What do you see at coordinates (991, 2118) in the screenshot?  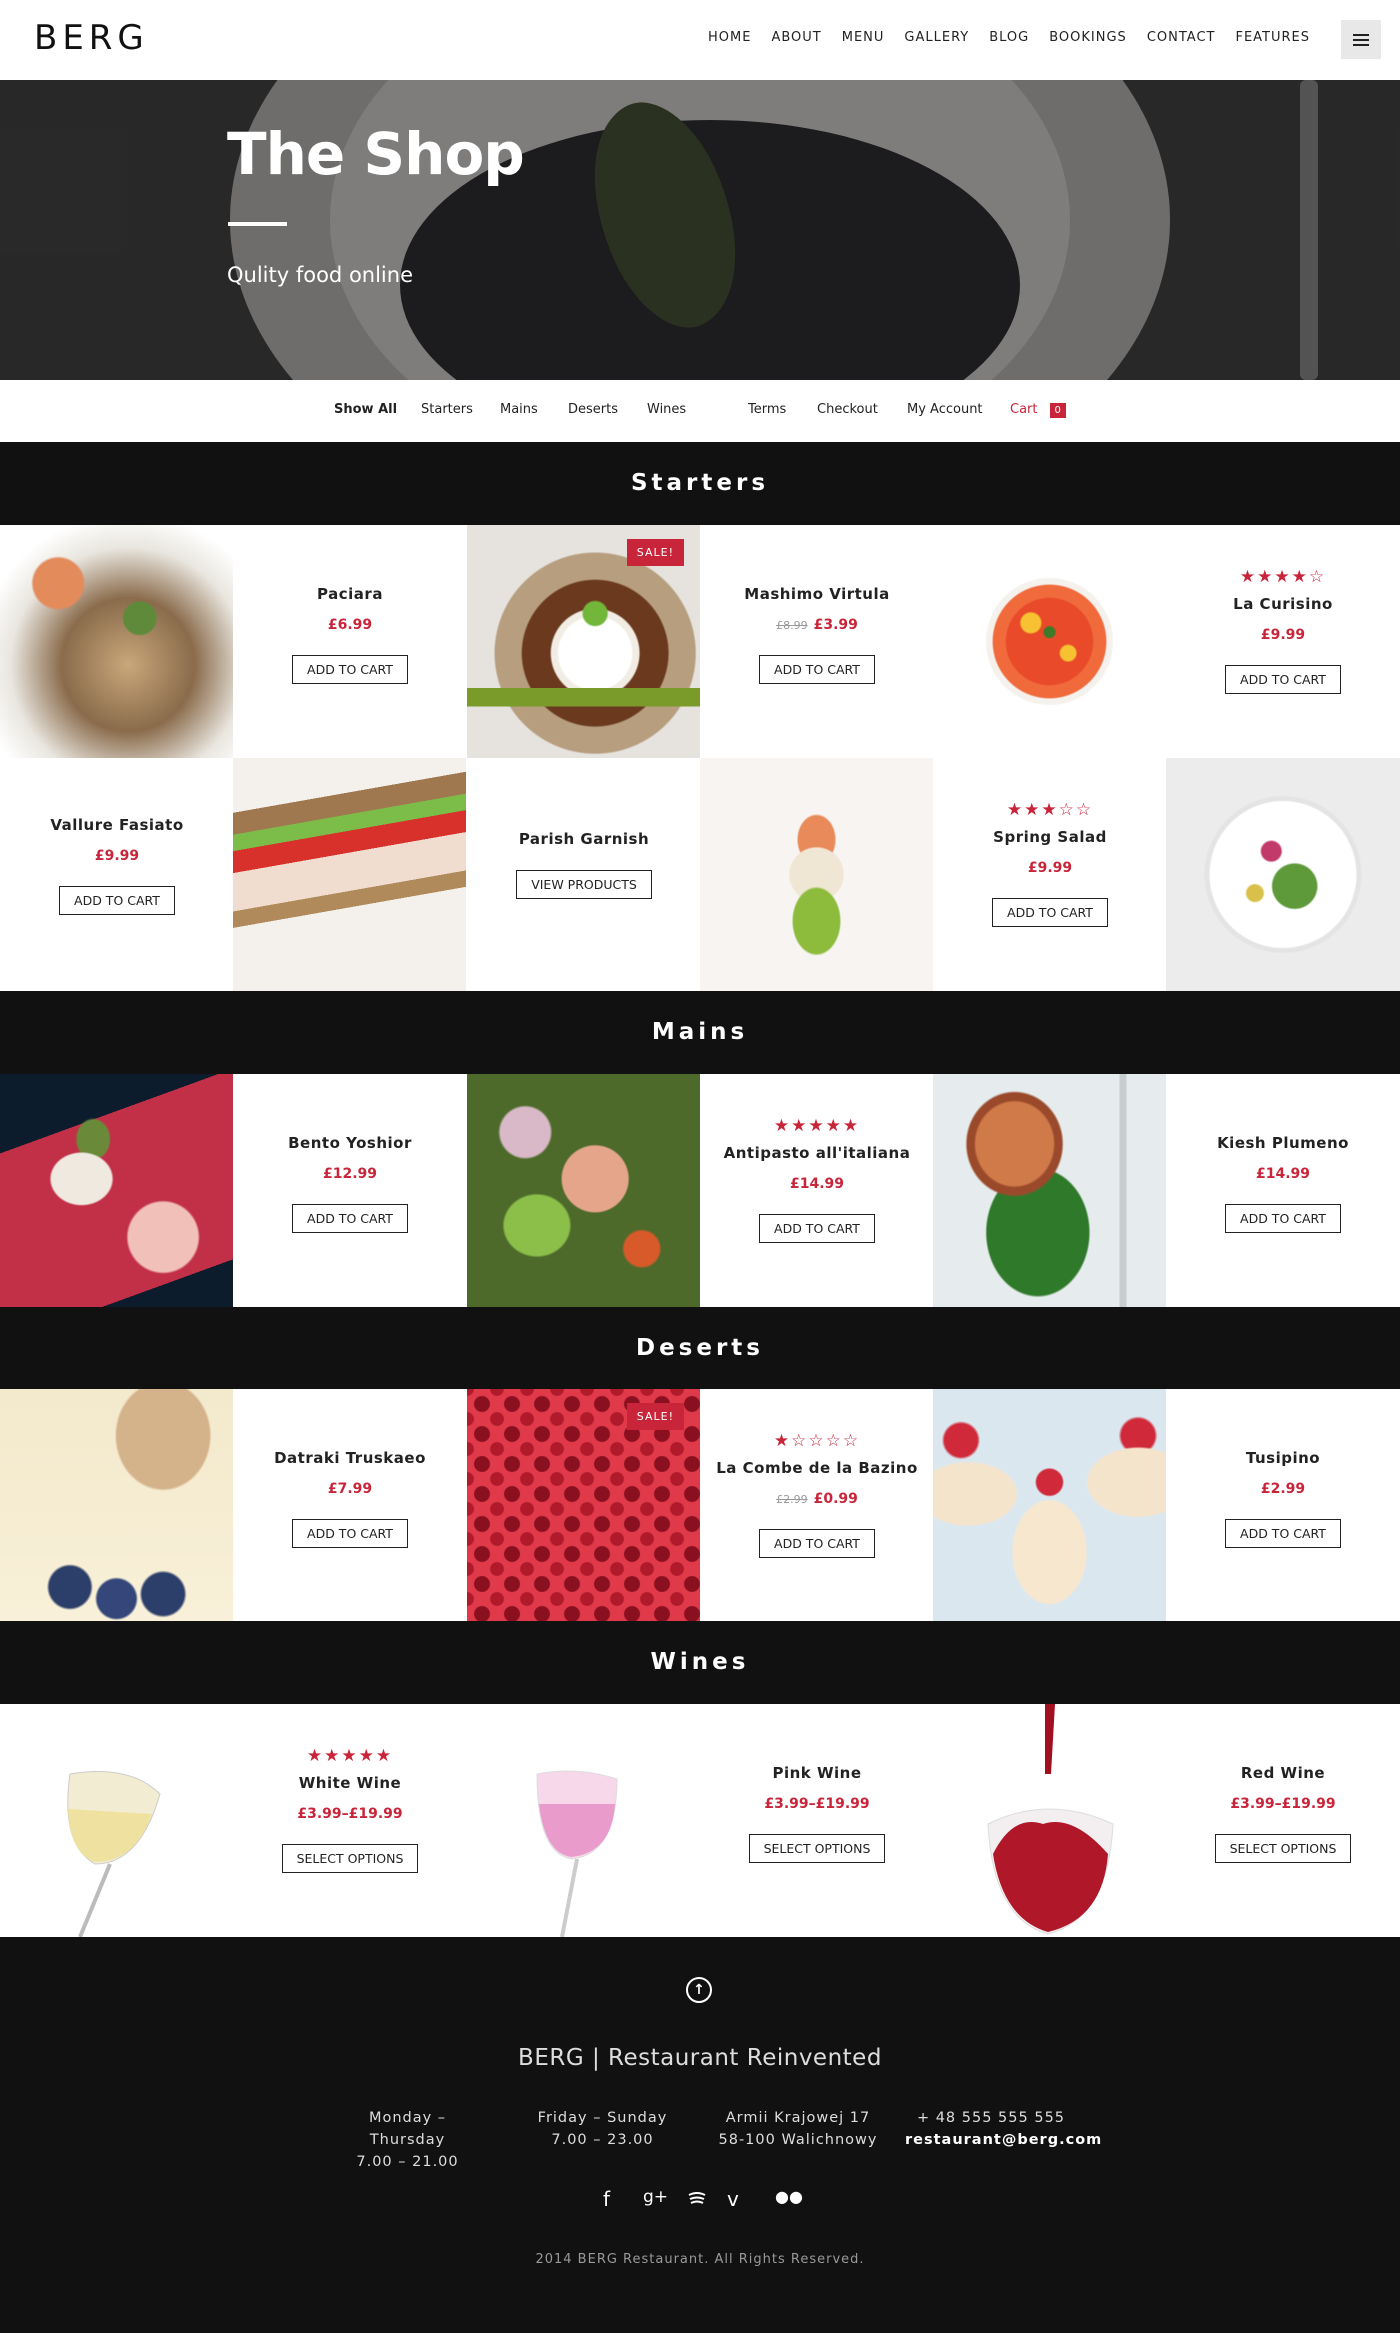 I see `footer-phone: + 48 555 555 555` at bounding box center [991, 2118].